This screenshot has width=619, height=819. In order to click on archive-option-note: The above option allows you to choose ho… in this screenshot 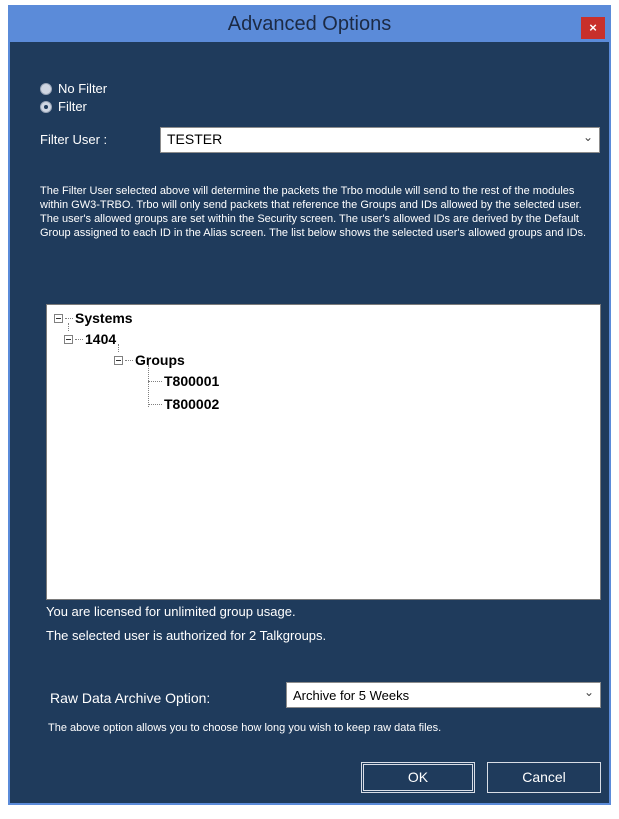, I will do `click(245, 728)`.